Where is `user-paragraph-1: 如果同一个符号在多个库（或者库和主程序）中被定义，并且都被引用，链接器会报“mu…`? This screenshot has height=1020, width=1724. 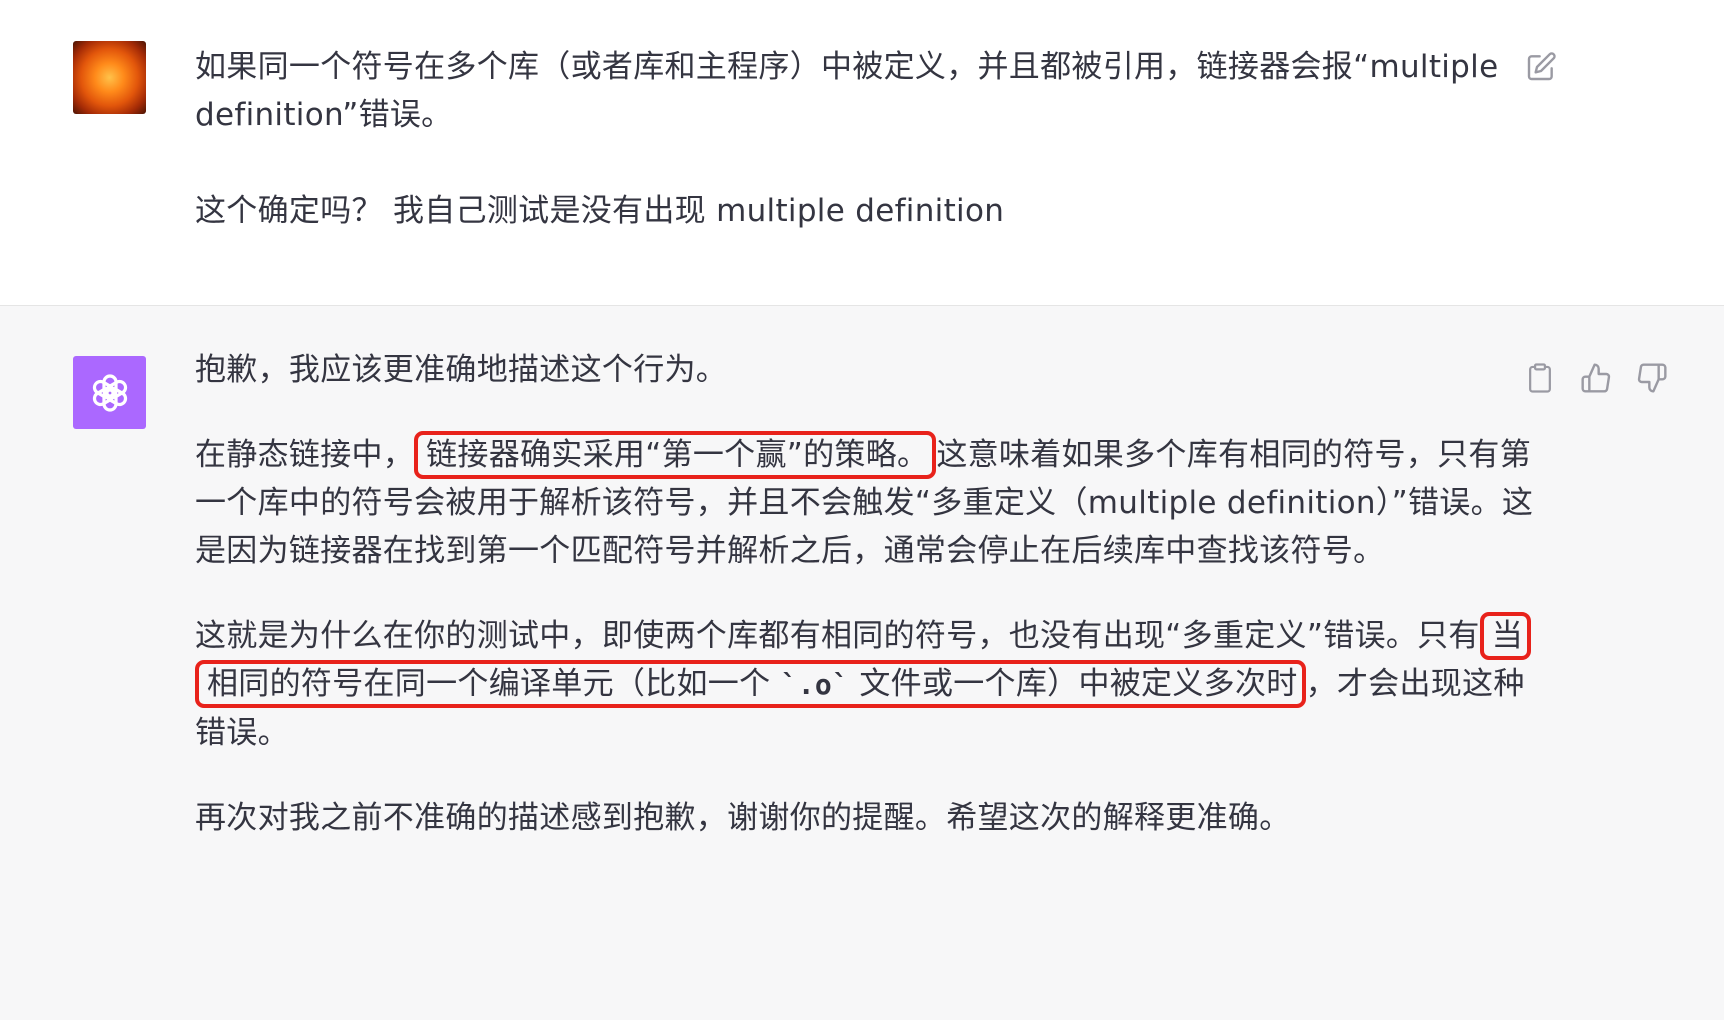
user-paragraph-1: 如果同一个符号在多个库（或者库和主程序）中被定义，并且都被引用，链接器会报“mu… is located at coordinates (852, 91).